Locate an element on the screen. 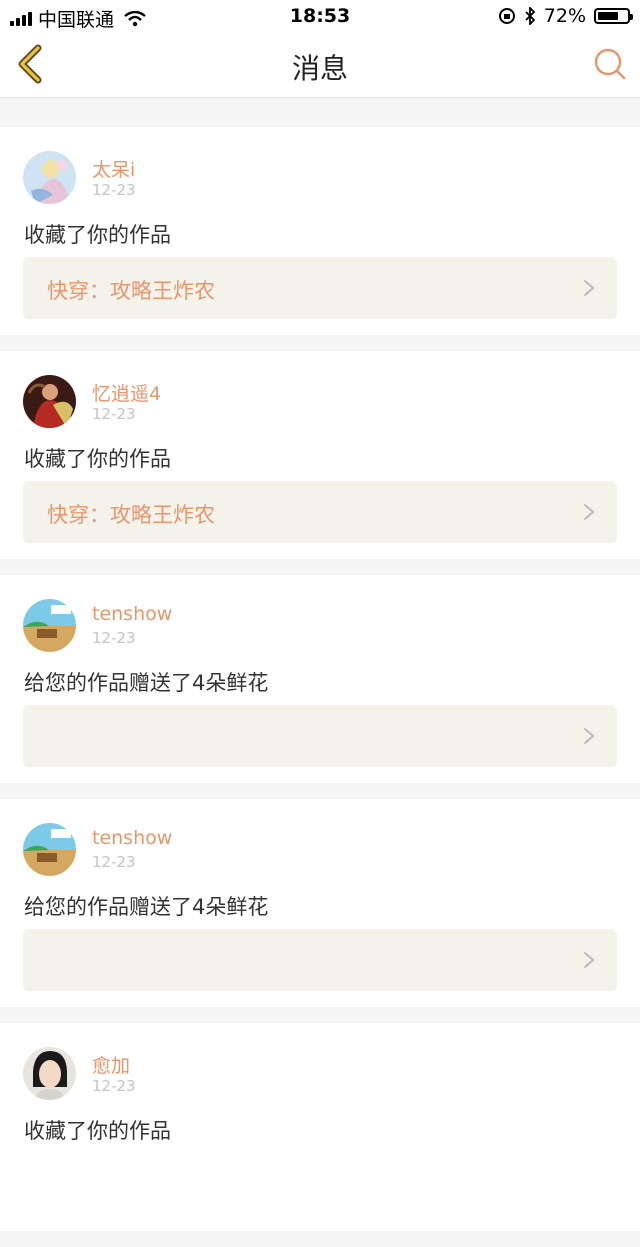 This screenshot has height=1247, width=640. orientation-lock-icon is located at coordinates (506, 16).